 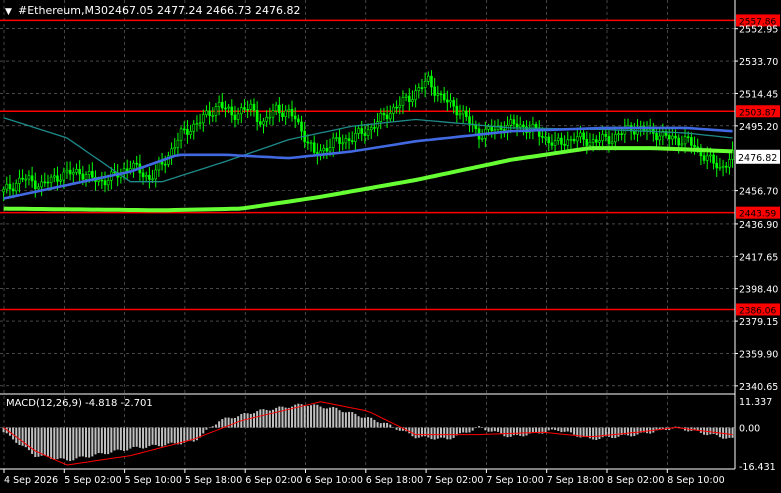 What do you see at coordinates (273, 480) in the screenshot?
I see `time-tick-label: 6 Sep 02:00` at bounding box center [273, 480].